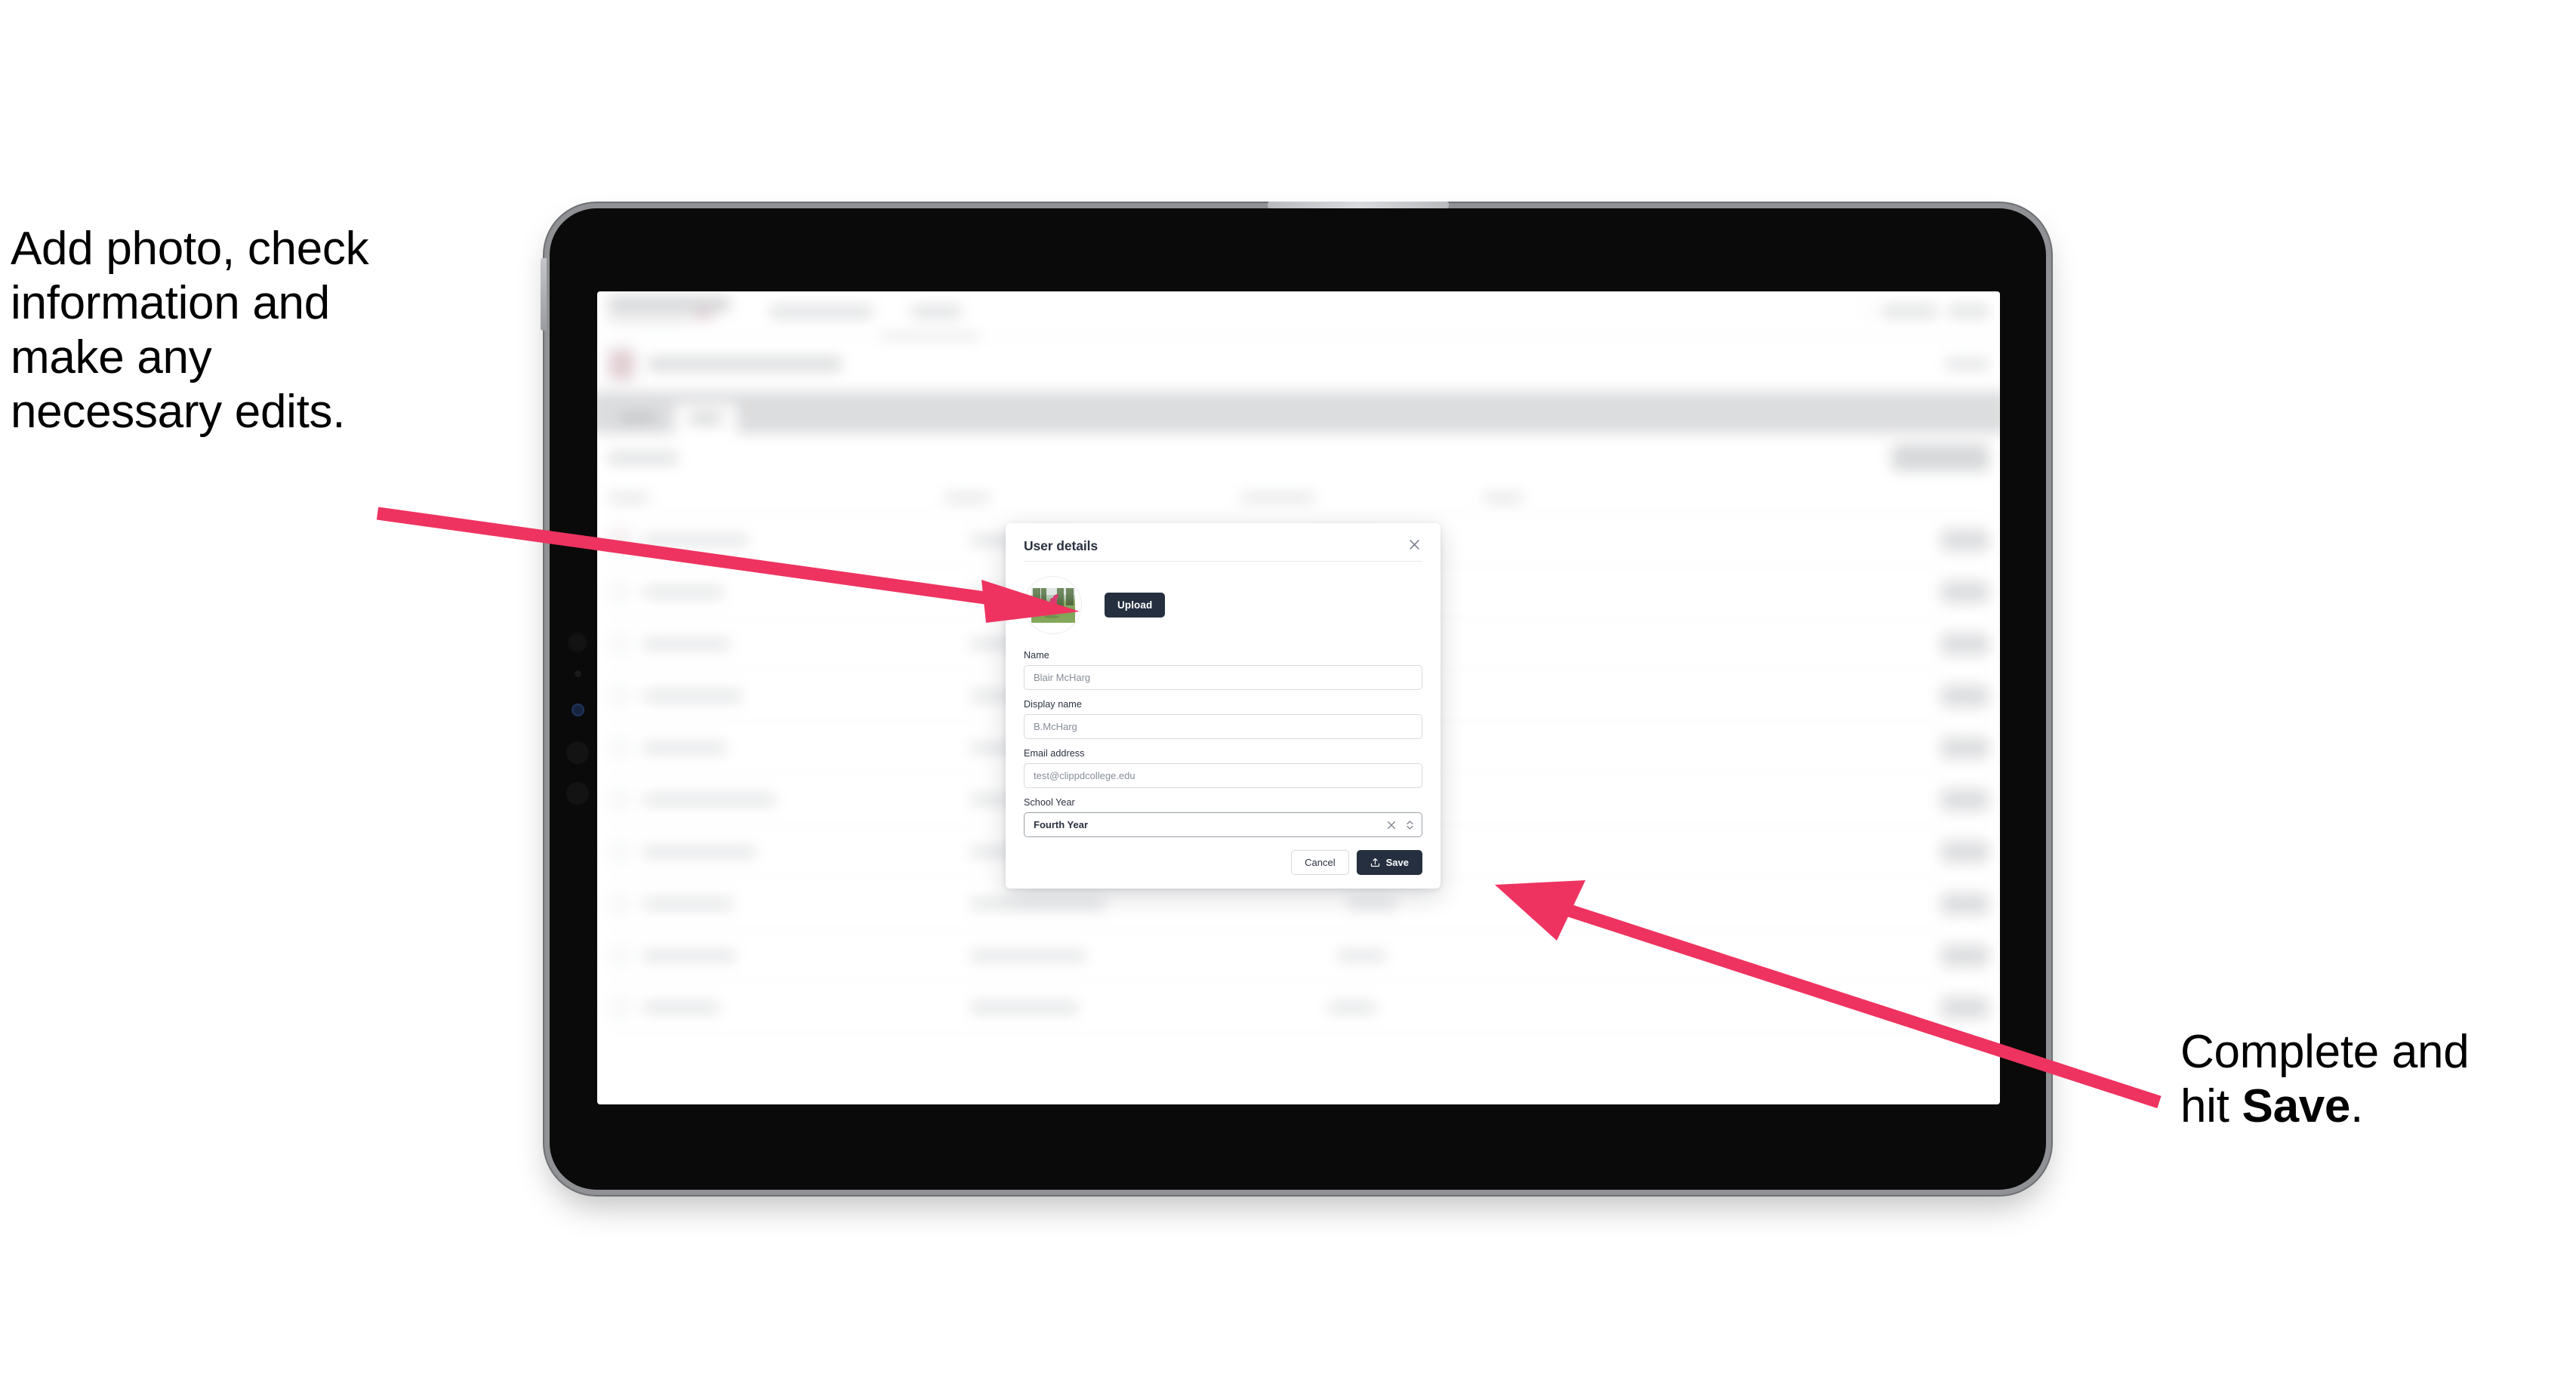  What do you see at coordinates (1320, 862) in the screenshot?
I see `cancel-button: Cancel` at bounding box center [1320, 862].